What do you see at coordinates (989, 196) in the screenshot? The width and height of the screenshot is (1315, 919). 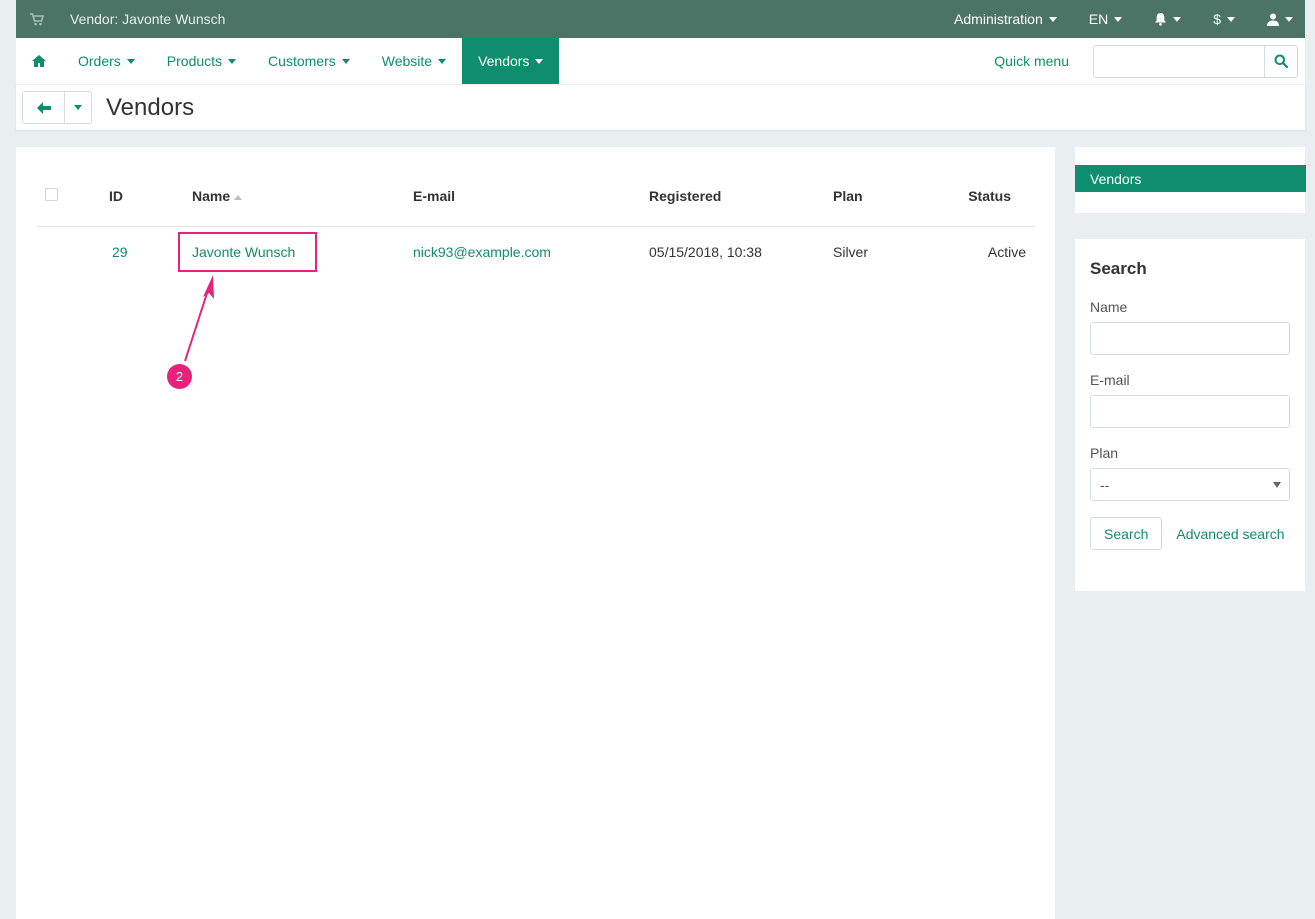 I see `col-status-label: Status` at bounding box center [989, 196].